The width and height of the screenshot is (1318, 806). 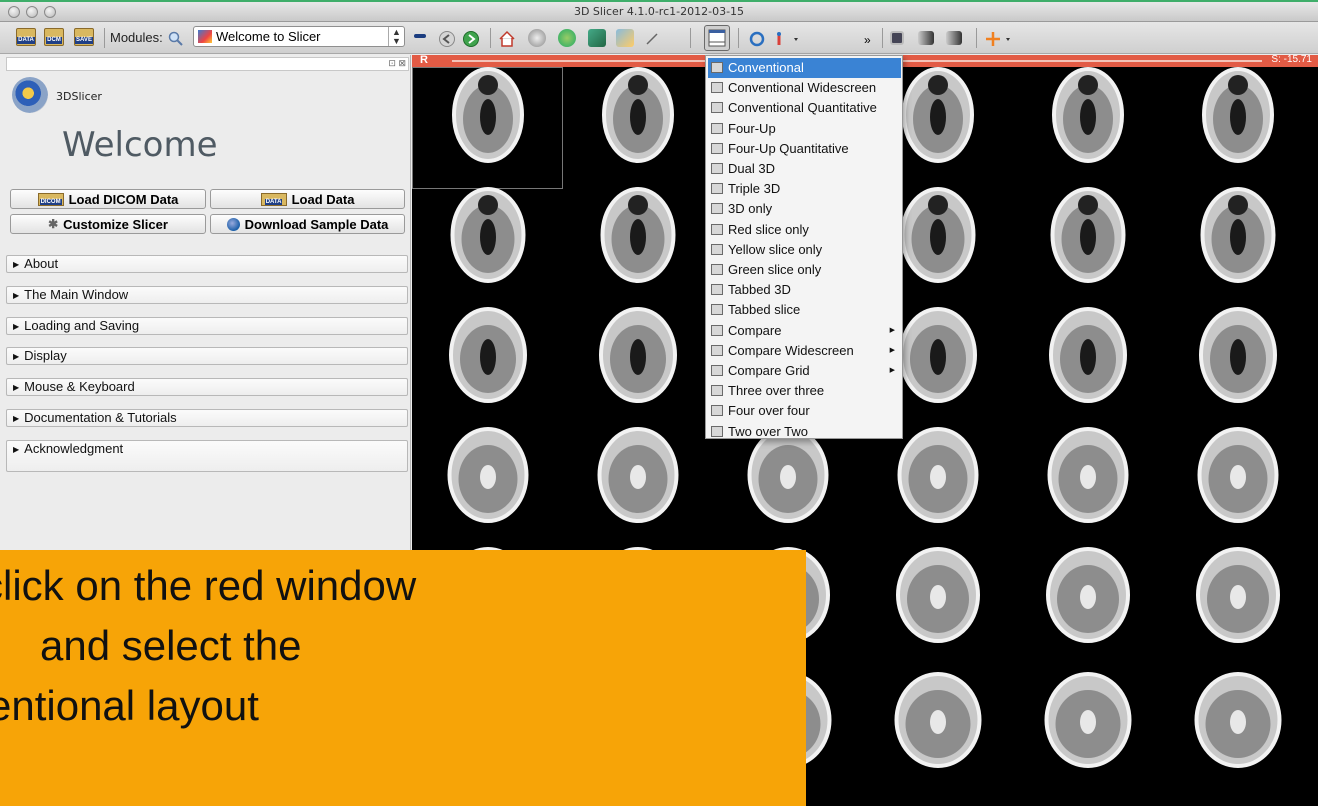 I want to click on layout-menu-item-label: Compare, so click(x=755, y=330).